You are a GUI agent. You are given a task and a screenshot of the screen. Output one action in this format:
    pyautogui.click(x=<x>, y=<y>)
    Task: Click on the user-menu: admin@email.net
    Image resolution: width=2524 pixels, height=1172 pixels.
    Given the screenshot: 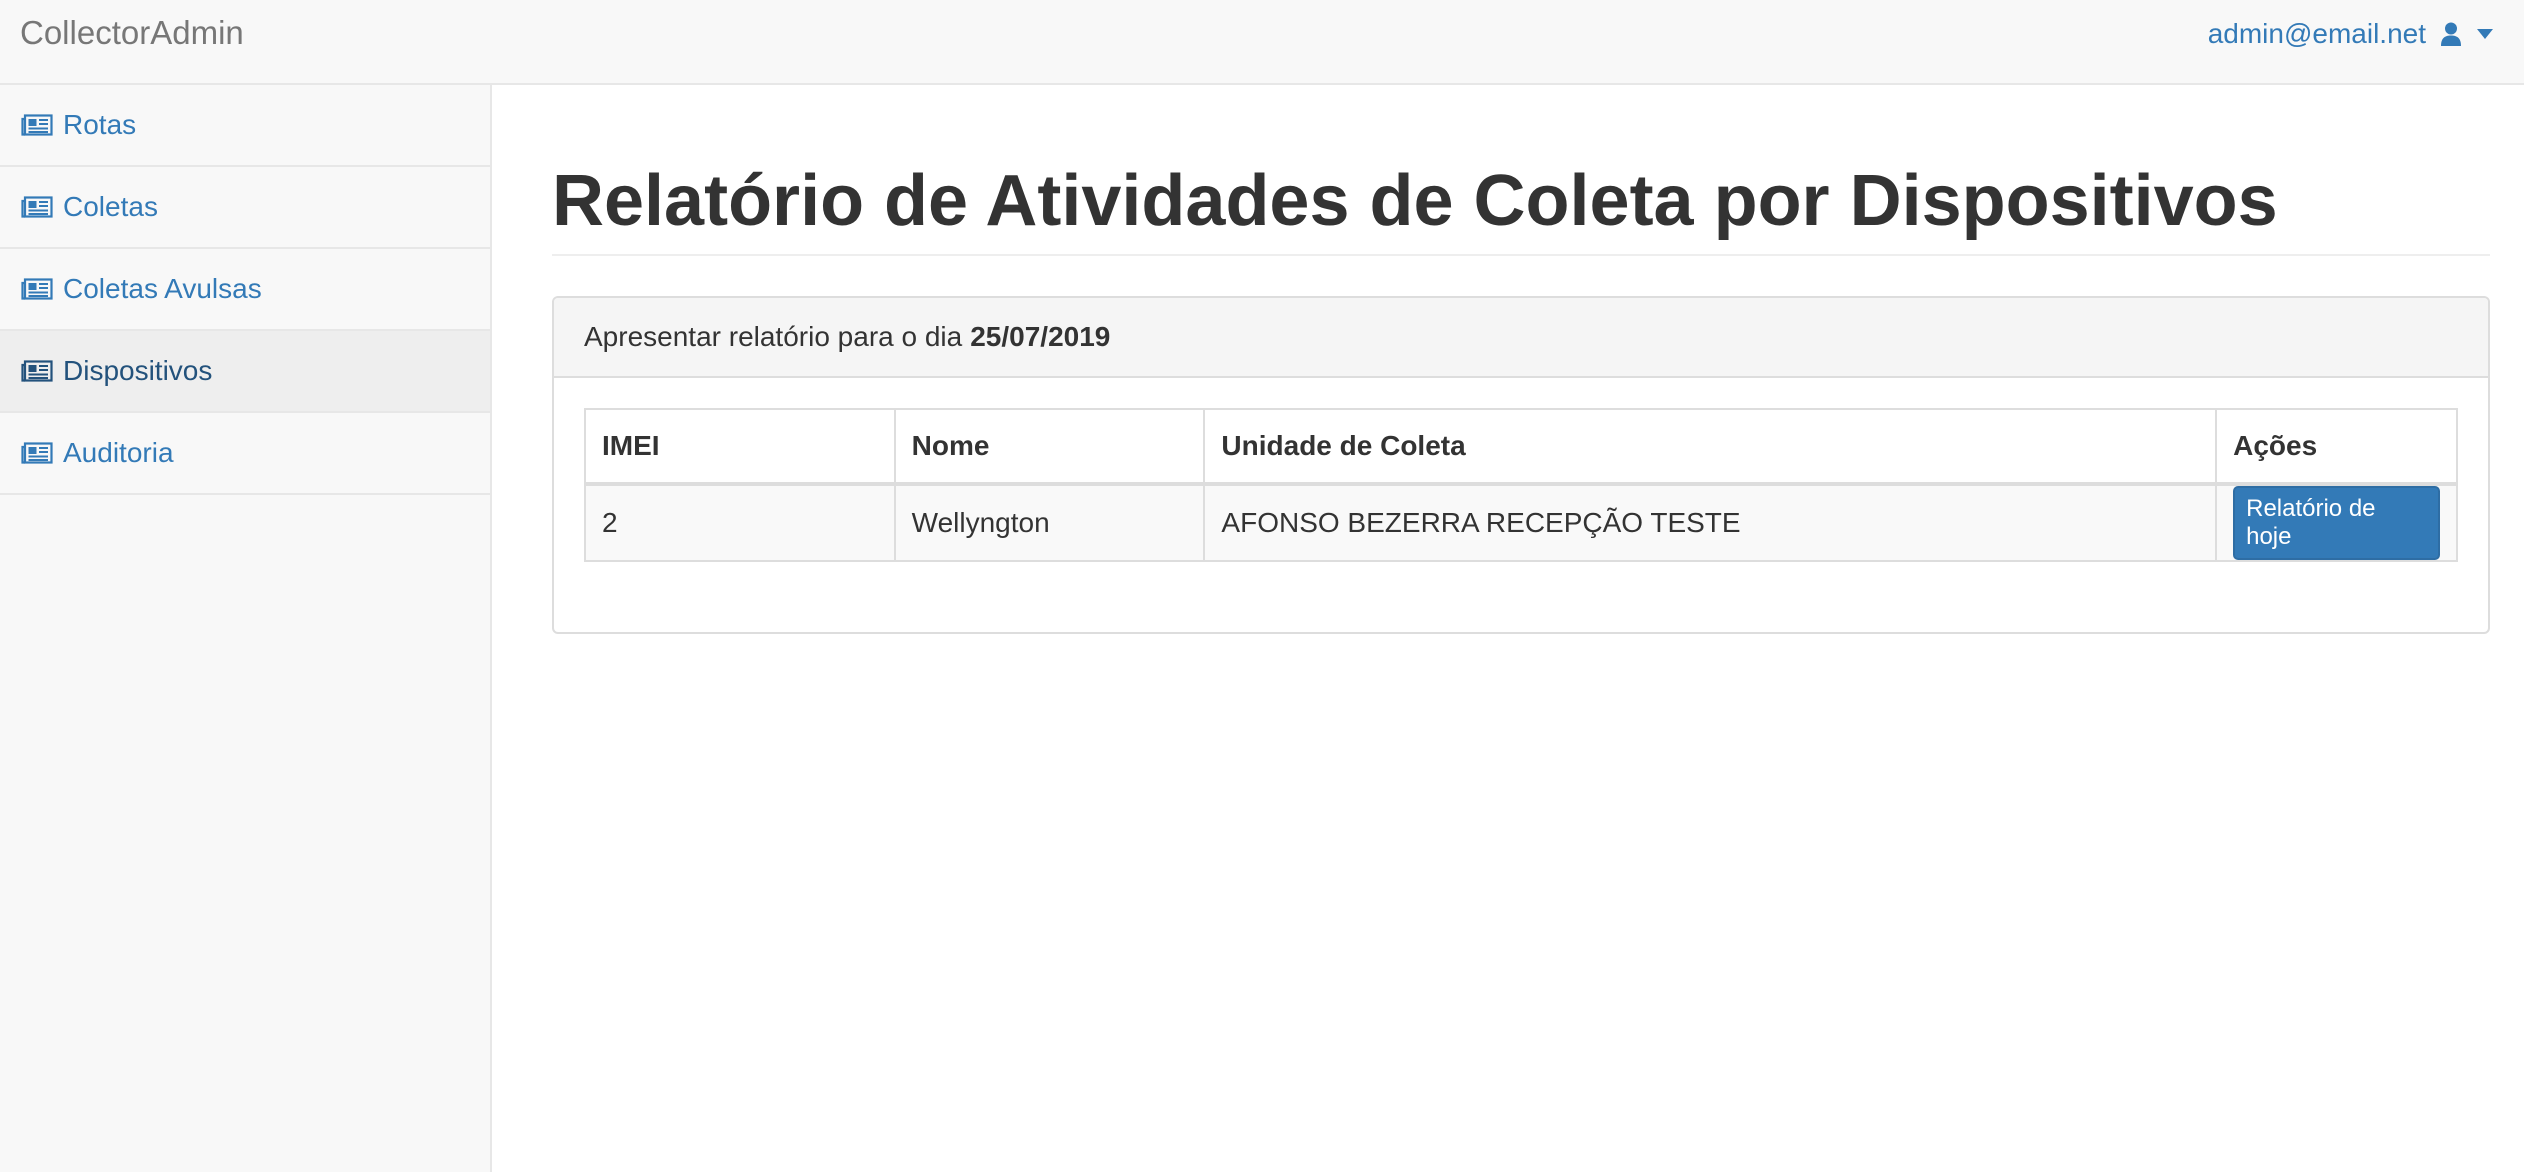 What is the action you would take?
    pyautogui.click(x=2351, y=34)
    